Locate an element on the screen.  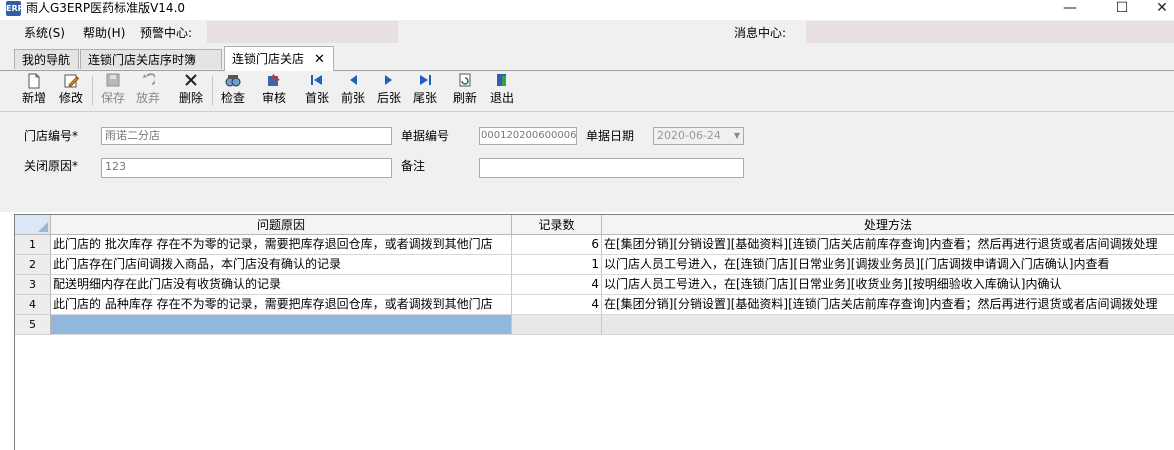
undo-icon is located at coordinates (148, 81).